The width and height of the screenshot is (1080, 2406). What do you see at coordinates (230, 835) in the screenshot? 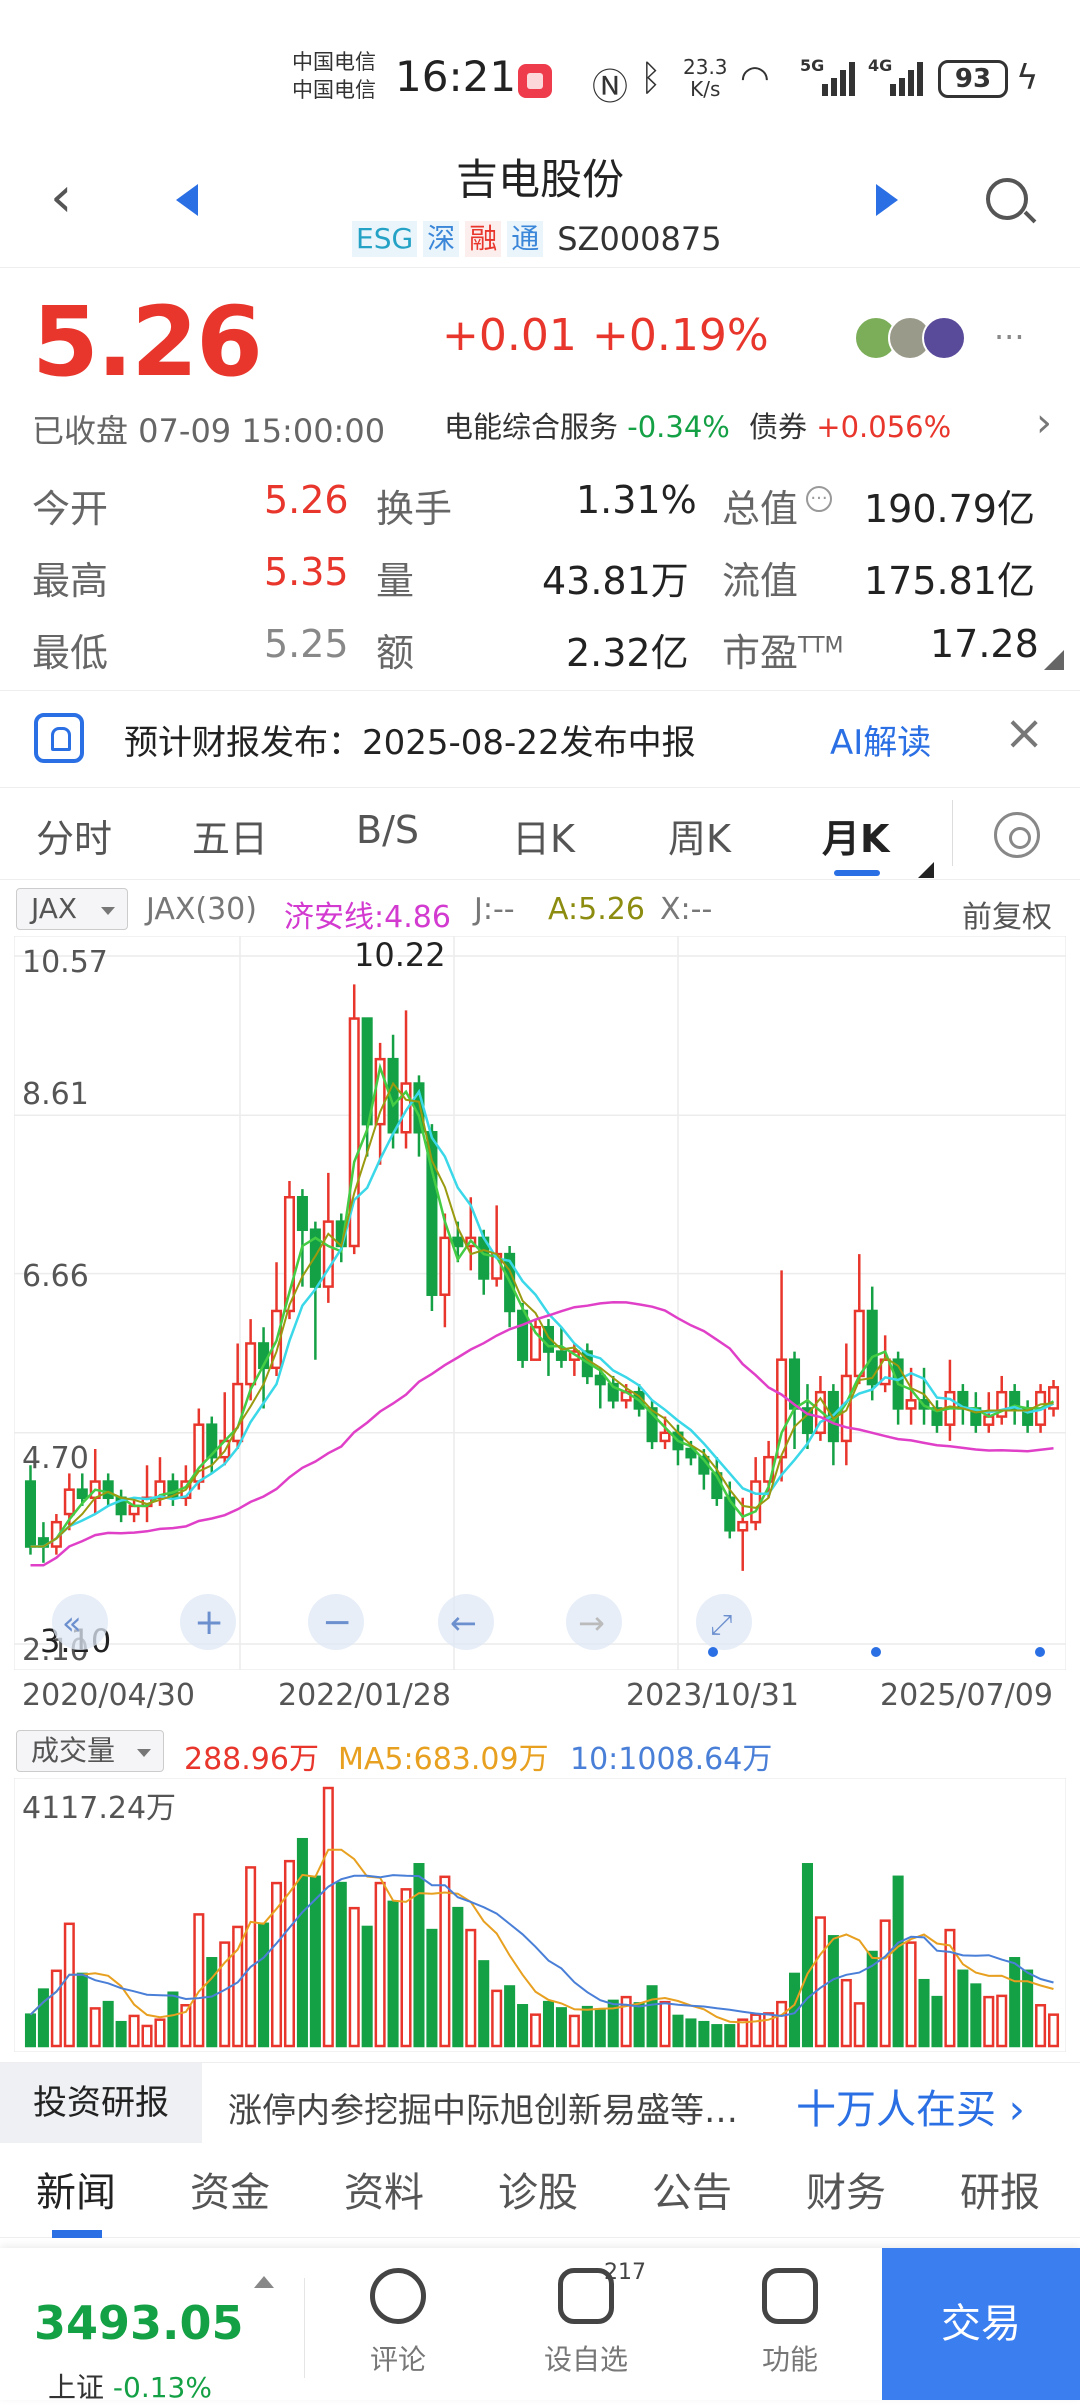
I see `tab-five-day: 五日` at bounding box center [230, 835].